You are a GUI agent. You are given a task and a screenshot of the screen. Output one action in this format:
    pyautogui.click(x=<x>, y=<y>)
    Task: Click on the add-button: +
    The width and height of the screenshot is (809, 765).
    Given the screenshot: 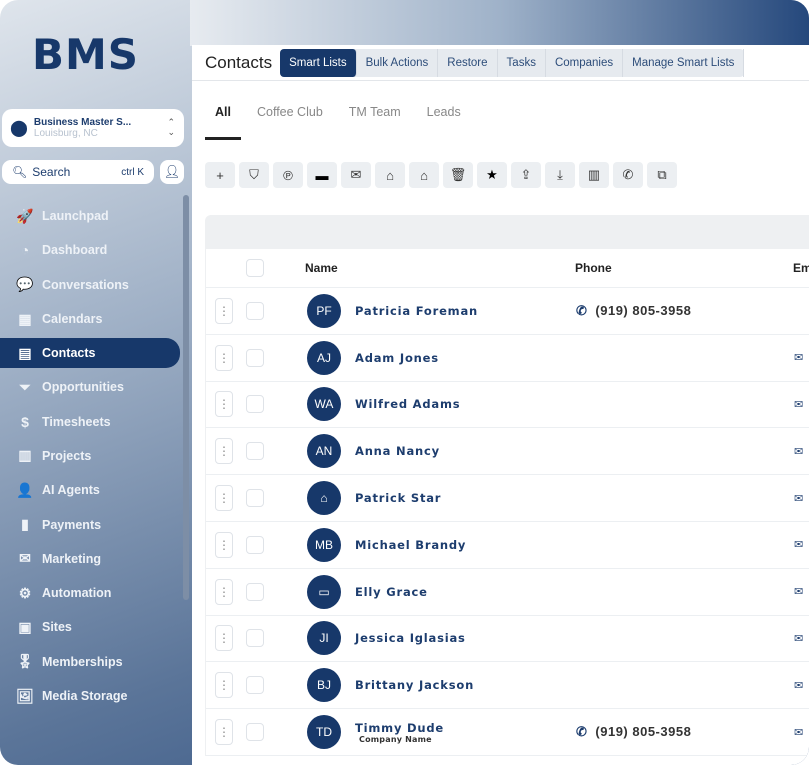 What is the action you would take?
    pyautogui.click(x=220, y=175)
    